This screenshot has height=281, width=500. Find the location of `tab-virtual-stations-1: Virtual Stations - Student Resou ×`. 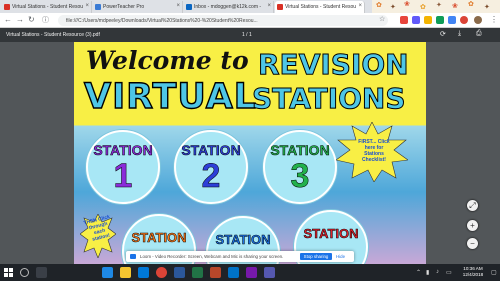

tab-virtual-stations-1: Virtual Stations - Student Resou × is located at coordinates (47, 7).